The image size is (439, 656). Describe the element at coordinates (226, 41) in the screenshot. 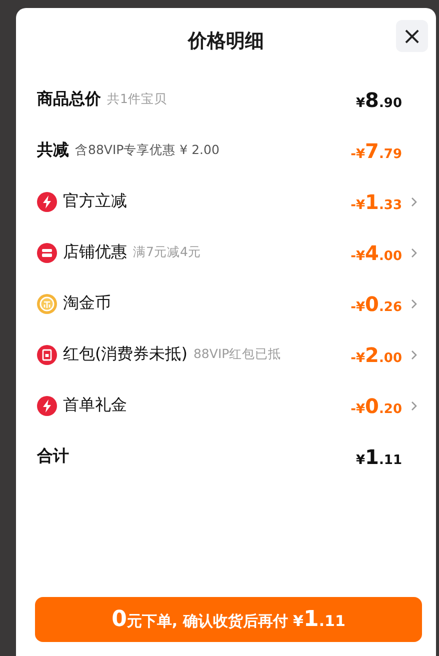

I see `sheet-title: 价格明细` at that location.